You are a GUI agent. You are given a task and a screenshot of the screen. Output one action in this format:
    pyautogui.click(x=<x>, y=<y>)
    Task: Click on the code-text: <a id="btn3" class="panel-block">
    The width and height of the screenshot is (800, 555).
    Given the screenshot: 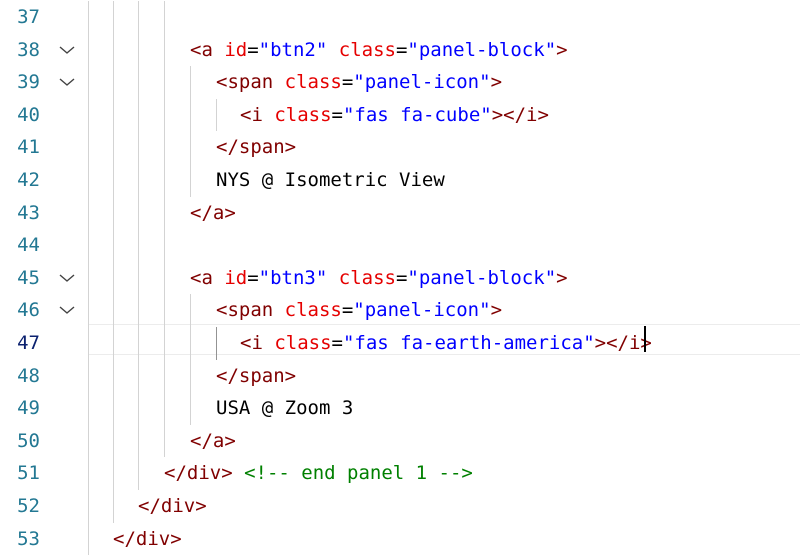 What is the action you would take?
    pyautogui.click(x=379, y=278)
    